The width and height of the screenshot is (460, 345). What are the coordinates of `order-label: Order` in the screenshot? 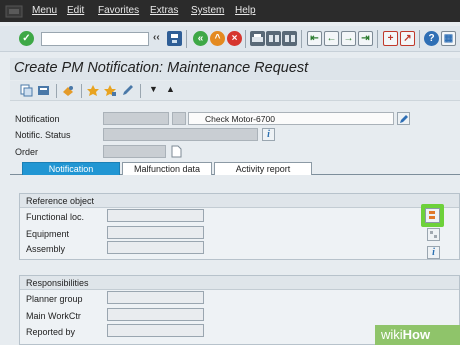 It's located at (27, 152).